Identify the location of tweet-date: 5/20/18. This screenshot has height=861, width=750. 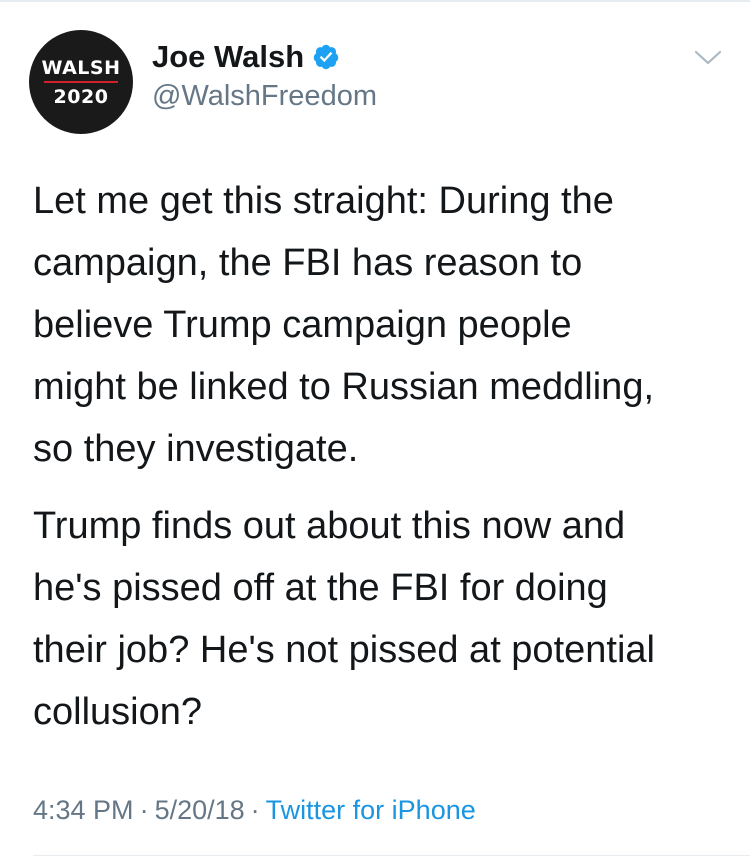
(200, 810).